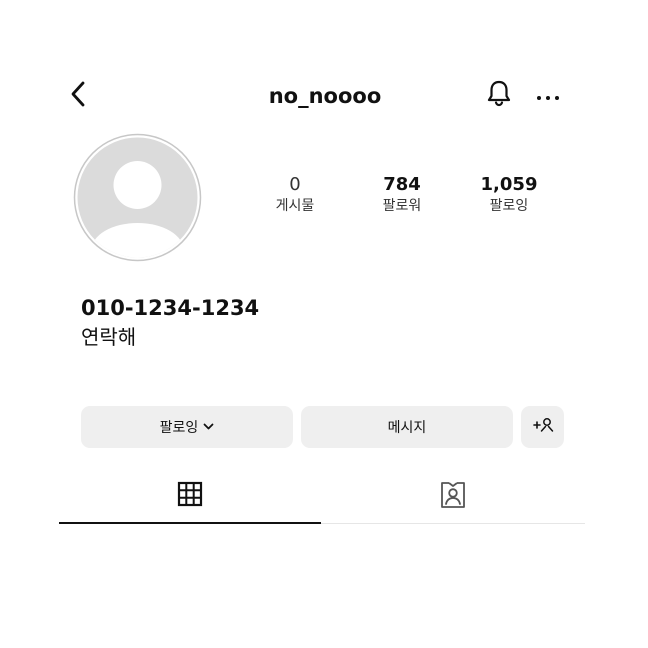  Describe the element at coordinates (402, 184) in the screenshot. I see `followers-count: 784` at that location.